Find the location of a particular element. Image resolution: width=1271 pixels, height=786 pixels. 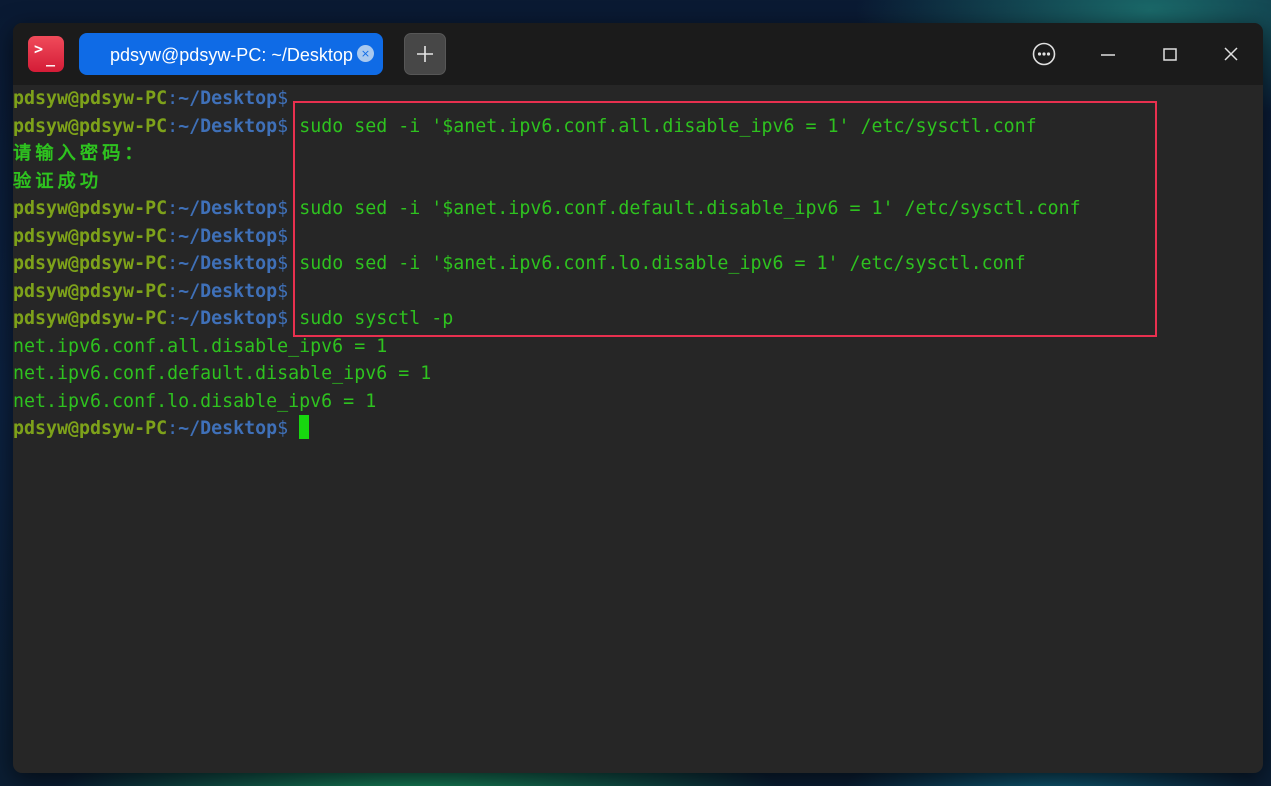

new-tab-button is located at coordinates (425, 54).